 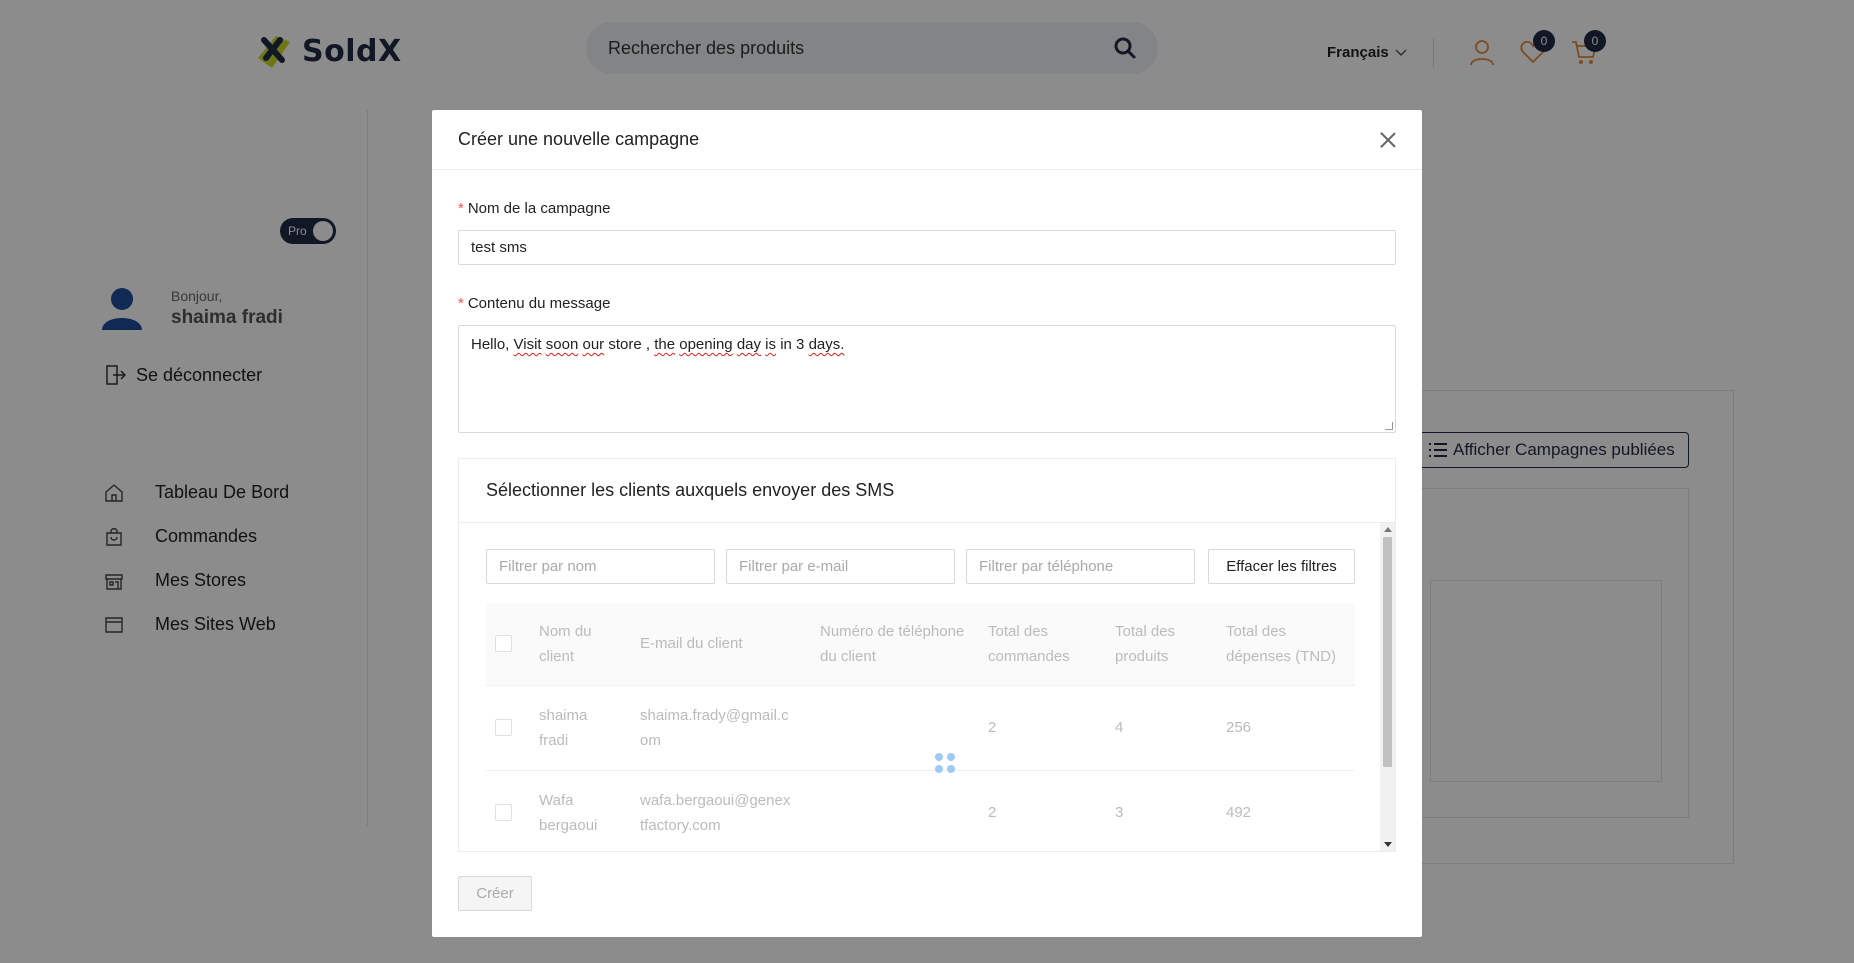 I want to click on filter-name-input: Filtrer par nom, so click(x=600, y=566).